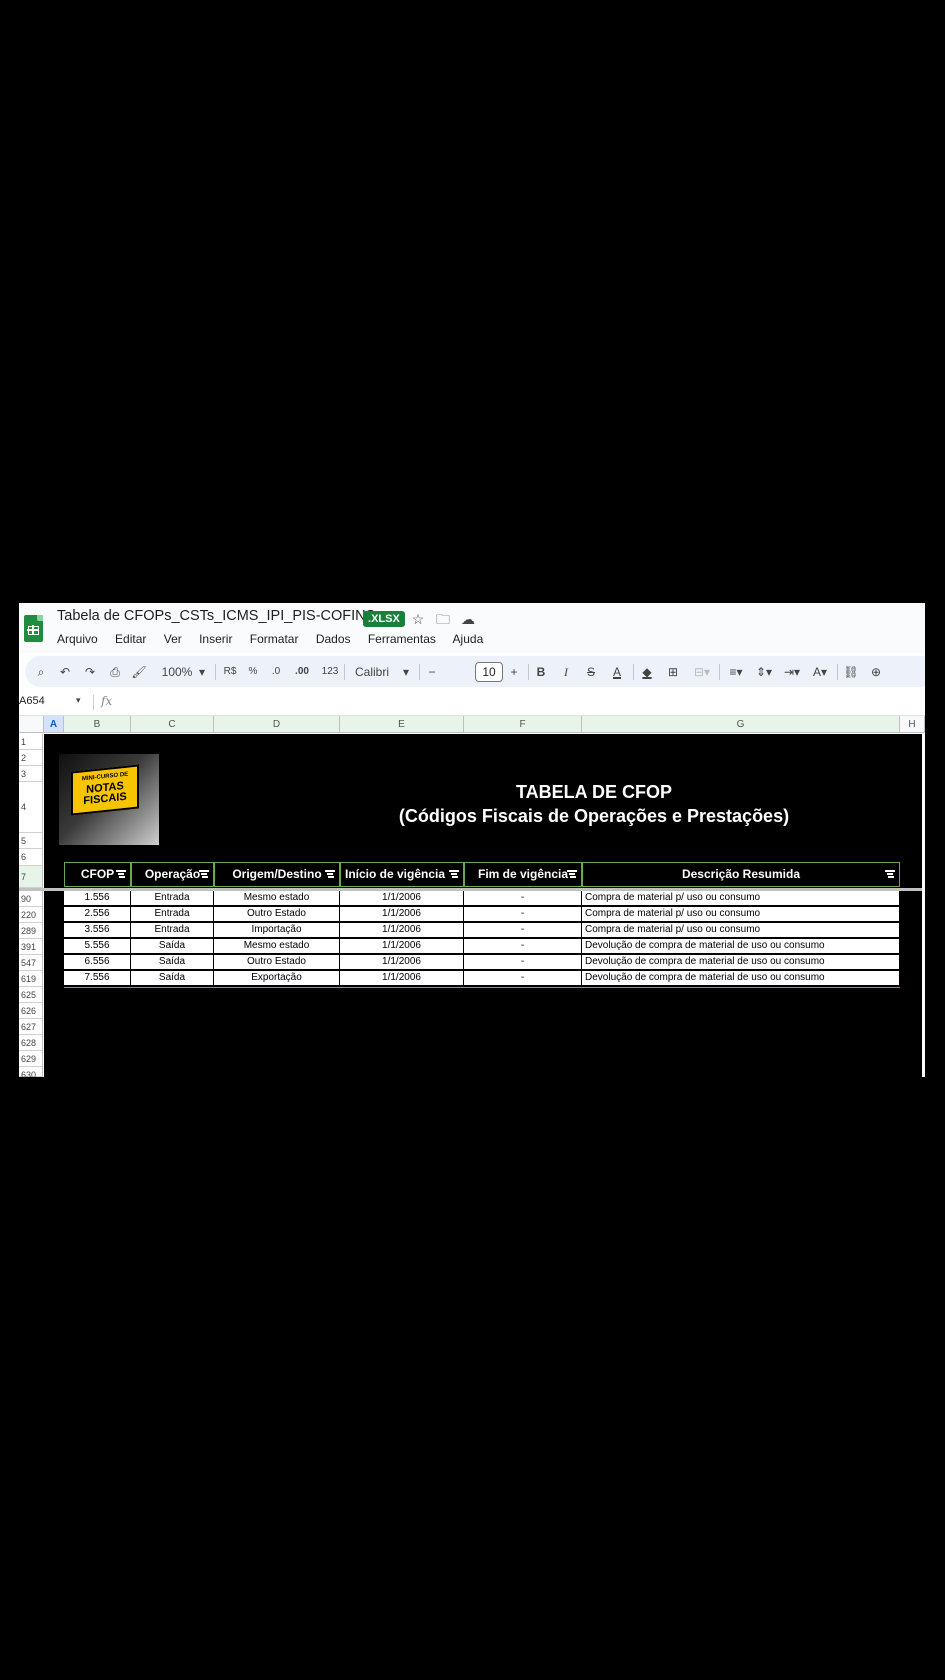 Image resolution: width=945 pixels, height=1680 pixels. I want to click on column-header-d: D, so click(277, 724).